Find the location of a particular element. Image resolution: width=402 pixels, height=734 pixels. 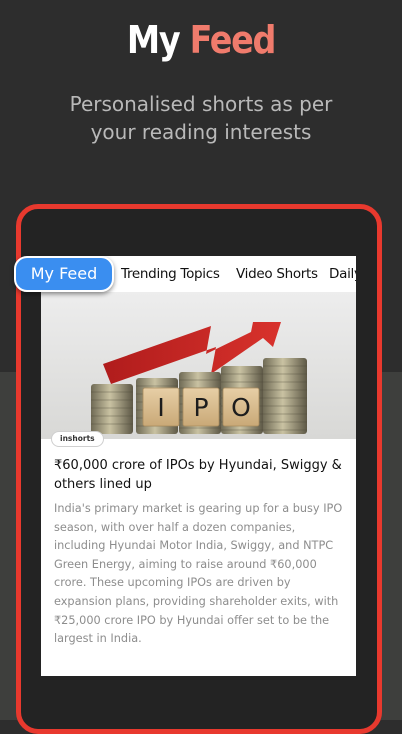

promo-headline: My Feed is located at coordinates (201, 40).